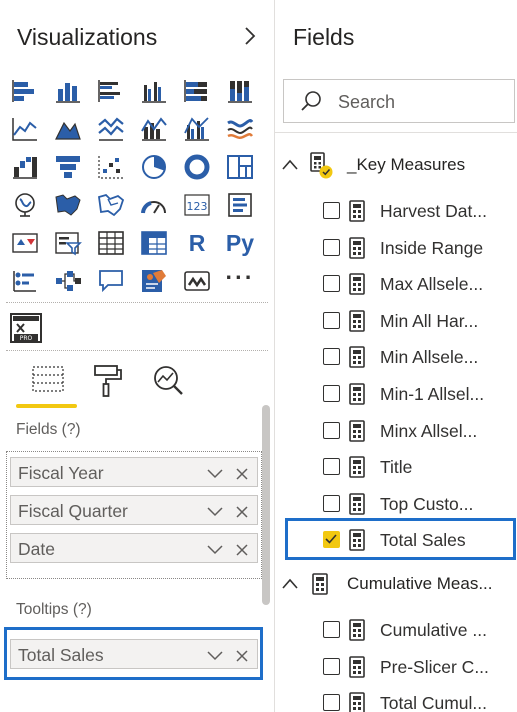  Describe the element at coordinates (134, 510) in the screenshot. I see `well-item-fiscal-quarter: Fiscal Quarter` at that location.